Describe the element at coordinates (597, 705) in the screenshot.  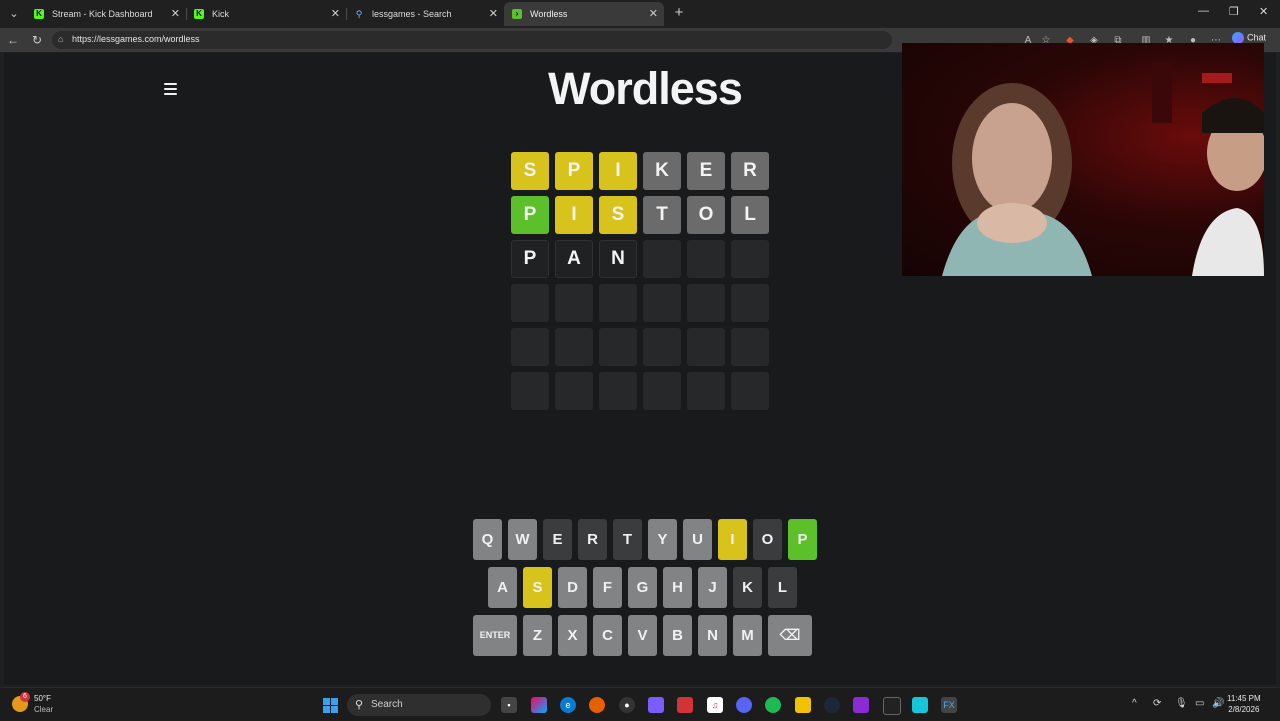
I see `firefox-icon` at that location.